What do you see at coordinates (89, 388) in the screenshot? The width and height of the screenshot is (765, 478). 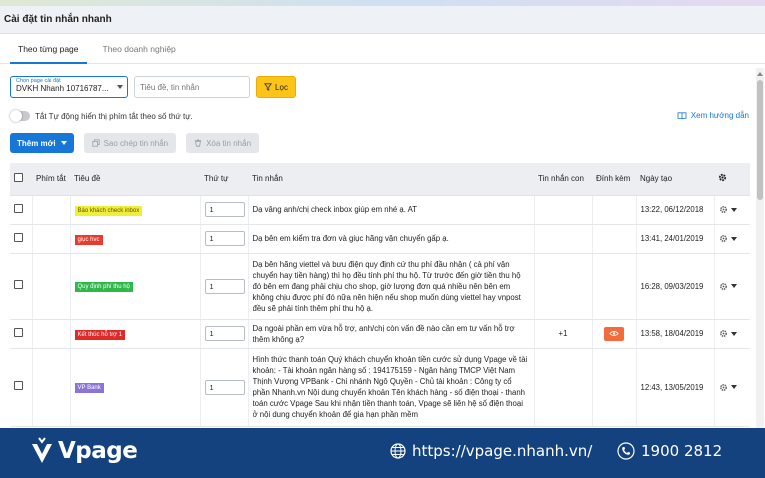 I see `title-tag: VP Bank` at bounding box center [89, 388].